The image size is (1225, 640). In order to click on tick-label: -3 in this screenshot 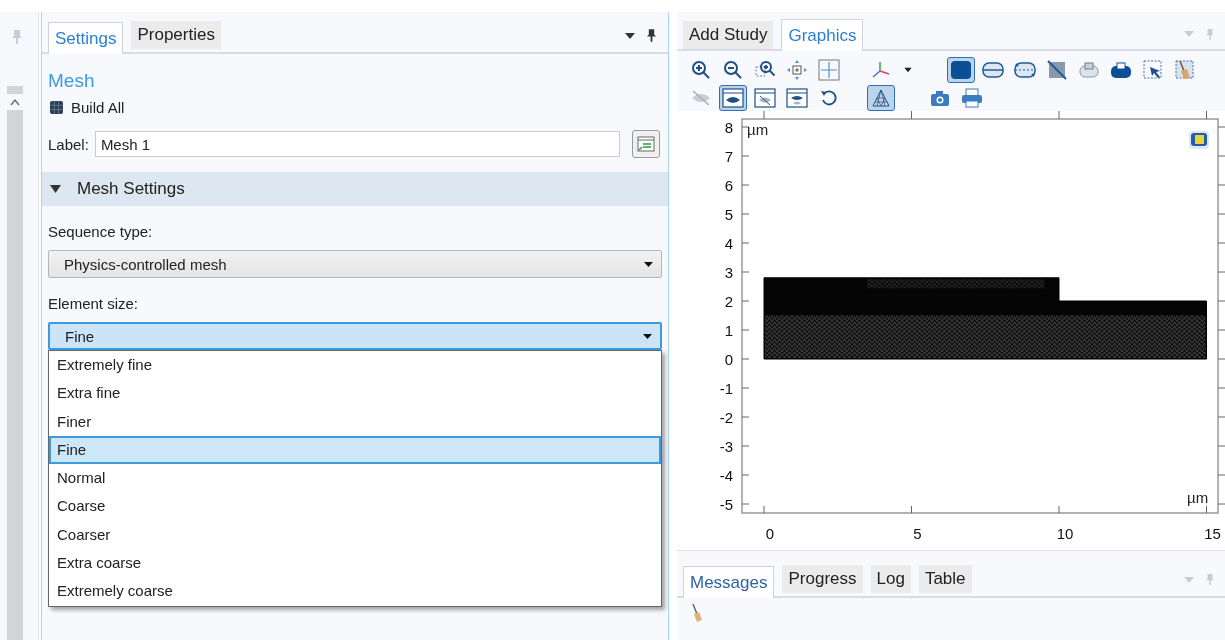, I will do `click(726, 446)`.